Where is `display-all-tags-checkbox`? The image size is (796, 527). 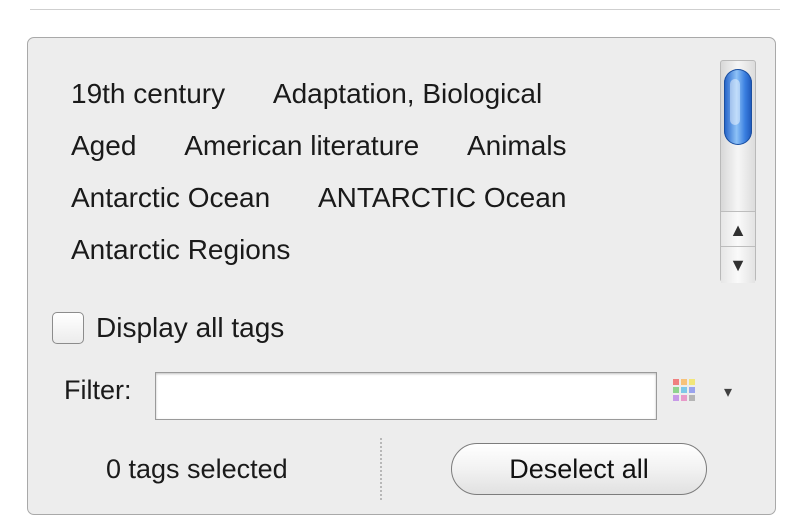
display-all-tags-checkbox is located at coordinates (68, 328).